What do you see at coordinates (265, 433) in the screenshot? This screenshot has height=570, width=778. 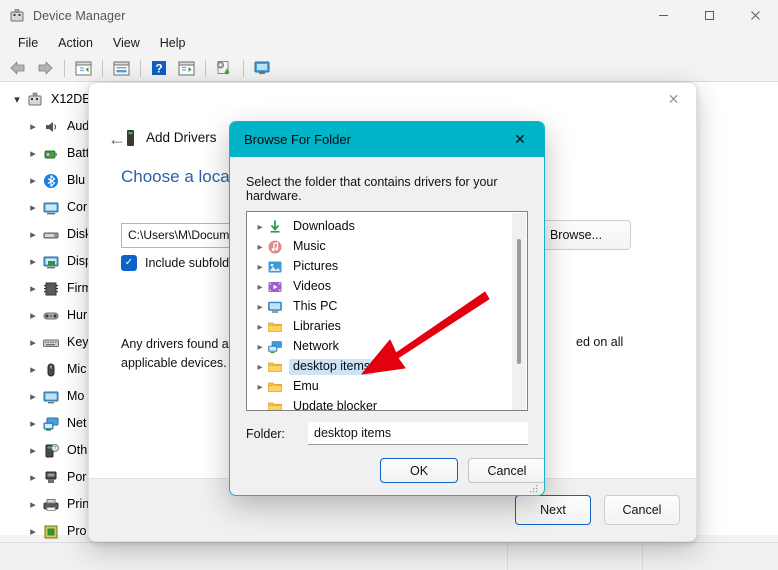 I see `folder-field-label: Folder:` at bounding box center [265, 433].